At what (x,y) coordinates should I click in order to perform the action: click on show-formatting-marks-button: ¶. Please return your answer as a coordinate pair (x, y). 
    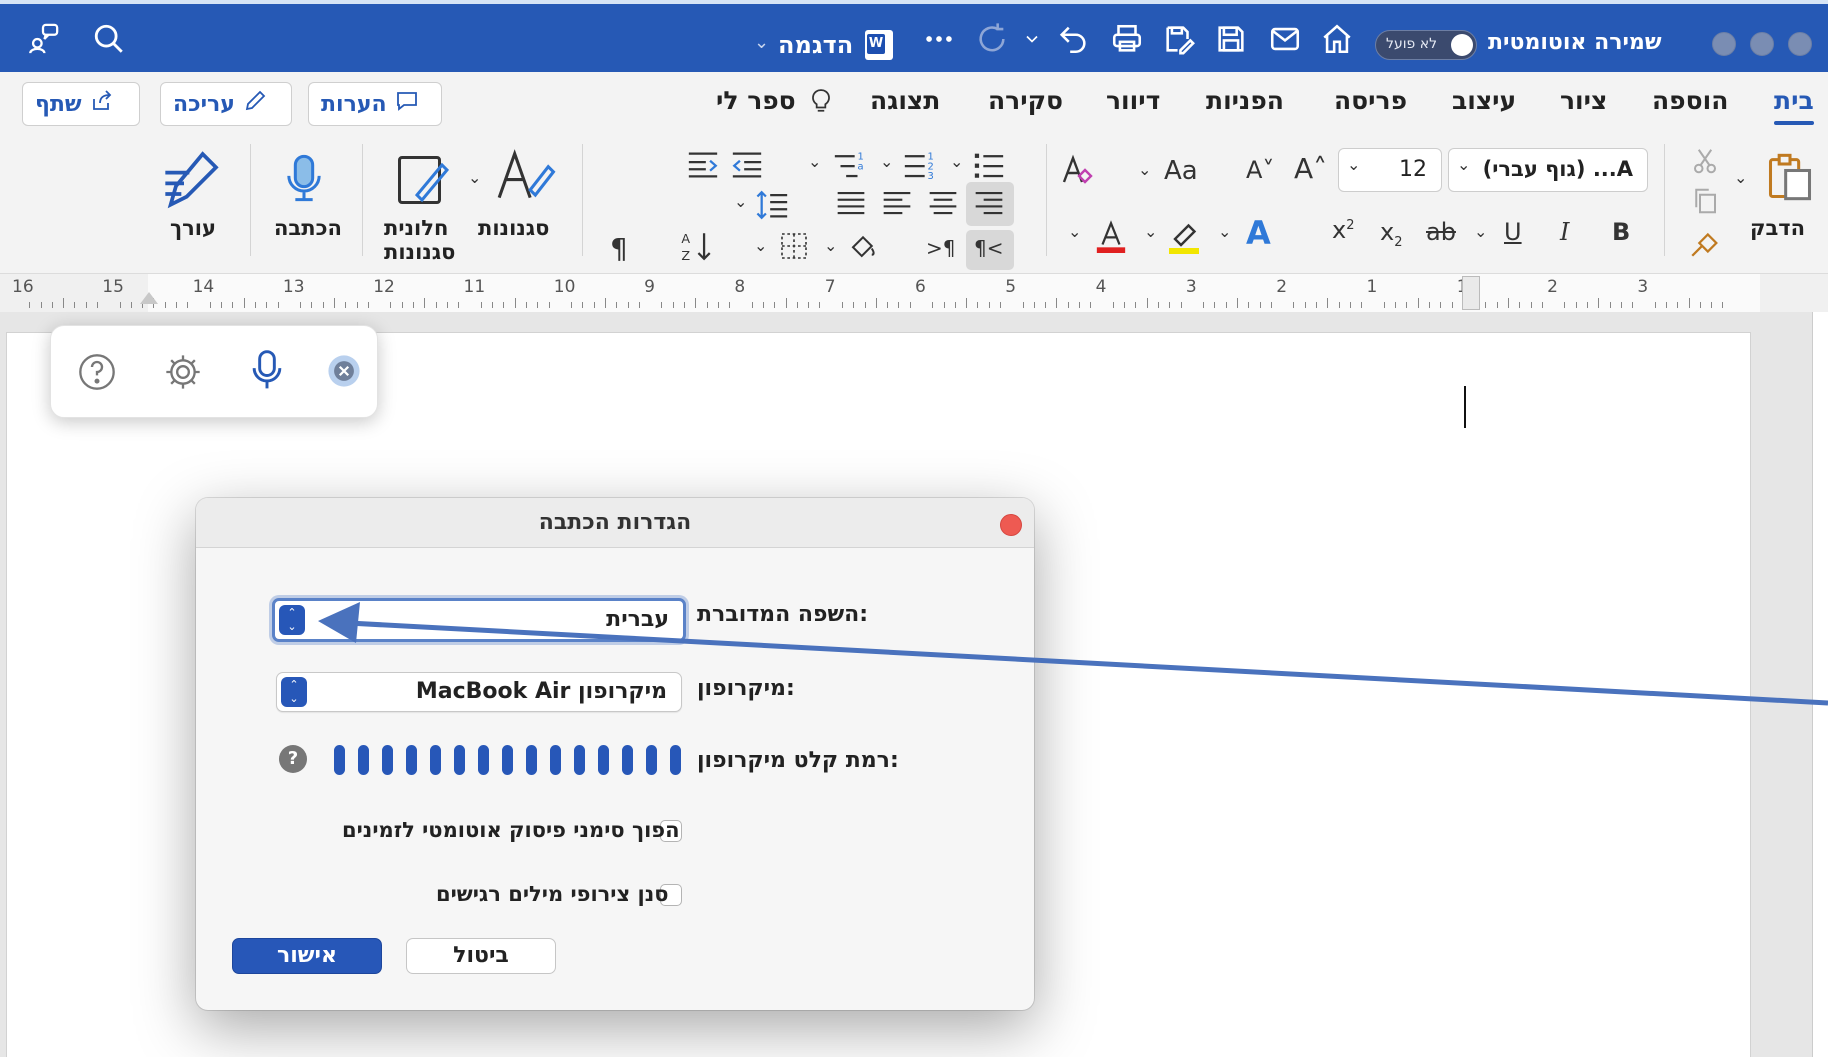
    Looking at the image, I should click on (619, 248).